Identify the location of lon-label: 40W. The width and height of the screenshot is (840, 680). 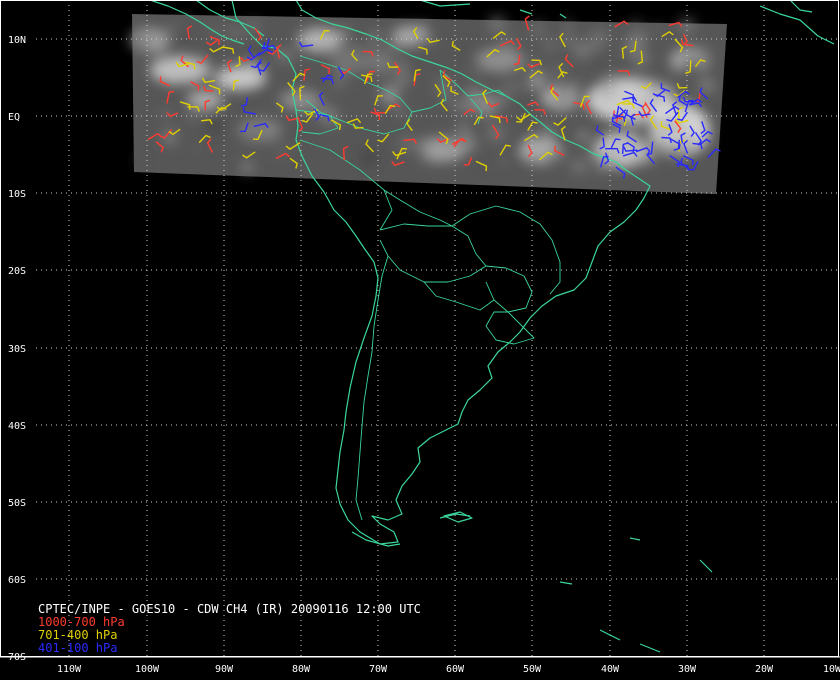
(610, 669).